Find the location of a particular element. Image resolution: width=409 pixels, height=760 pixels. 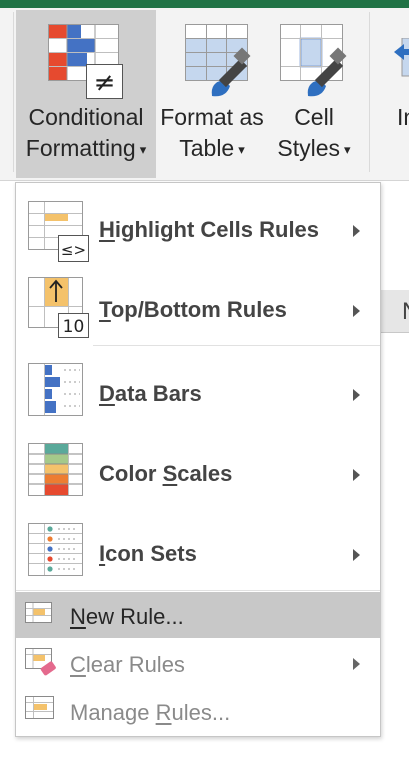

top-bottom-rules-icon: 10 is located at coordinates (58, 307).